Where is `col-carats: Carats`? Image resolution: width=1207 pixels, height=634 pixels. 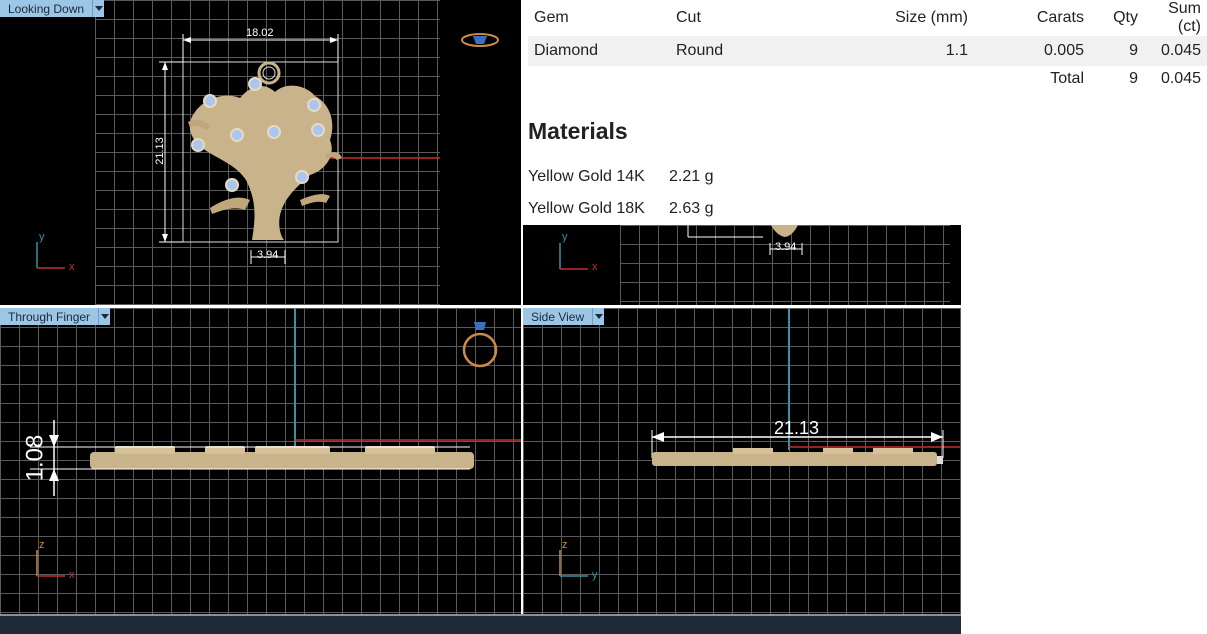 col-carats: Carats is located at coordinates (1060, 17).